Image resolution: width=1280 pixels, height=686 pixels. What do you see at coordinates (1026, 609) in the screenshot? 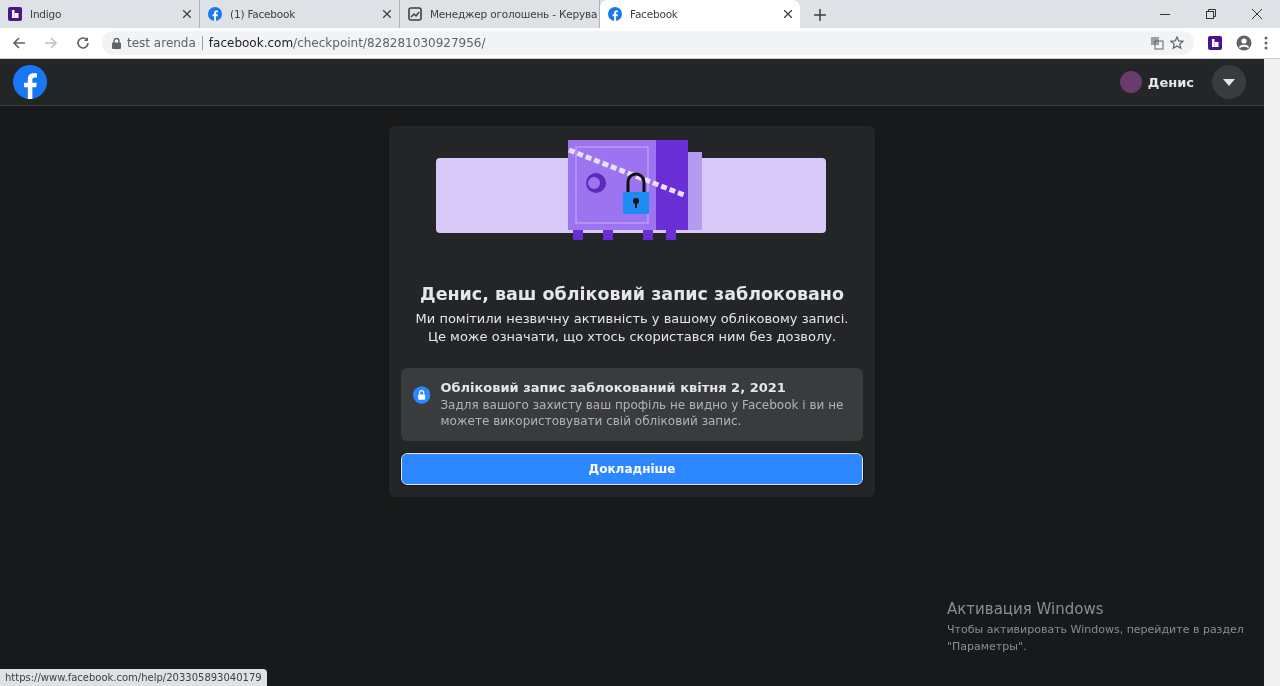
I see `activation-title: Активация Windows` at bounding box center [1026, 609].